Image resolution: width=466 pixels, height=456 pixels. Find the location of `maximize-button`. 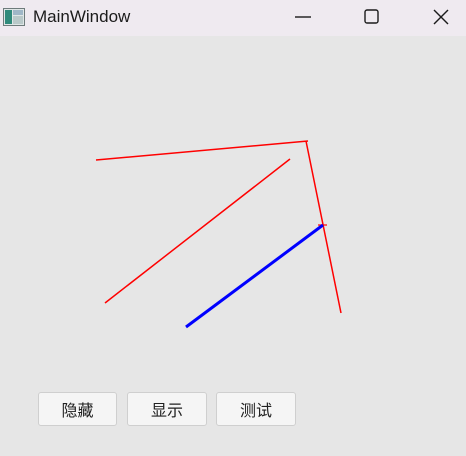

maximize-button is located at coordinates (372, 17).